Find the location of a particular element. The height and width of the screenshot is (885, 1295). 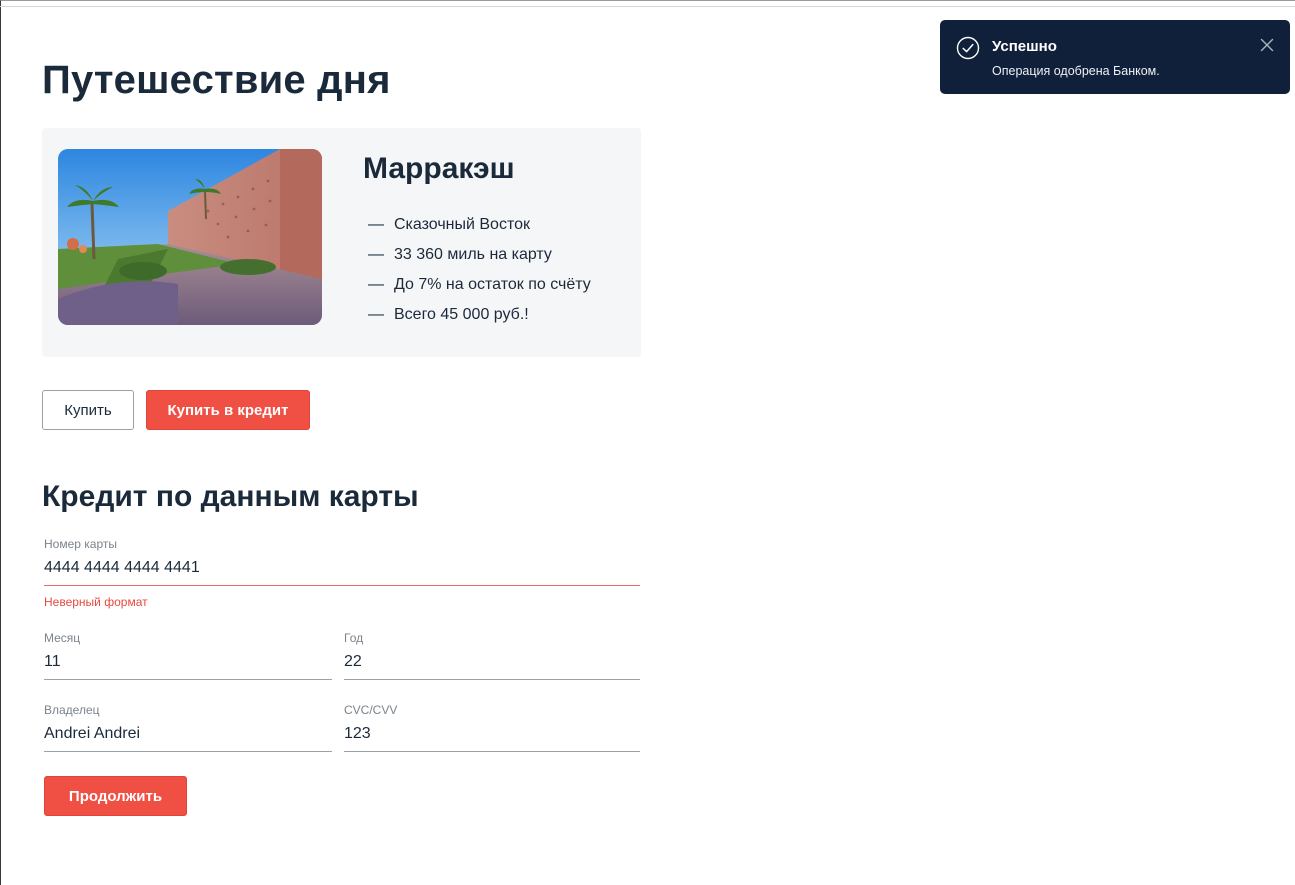

month-field: Месяц 11 is located at coordinates (188, 655).